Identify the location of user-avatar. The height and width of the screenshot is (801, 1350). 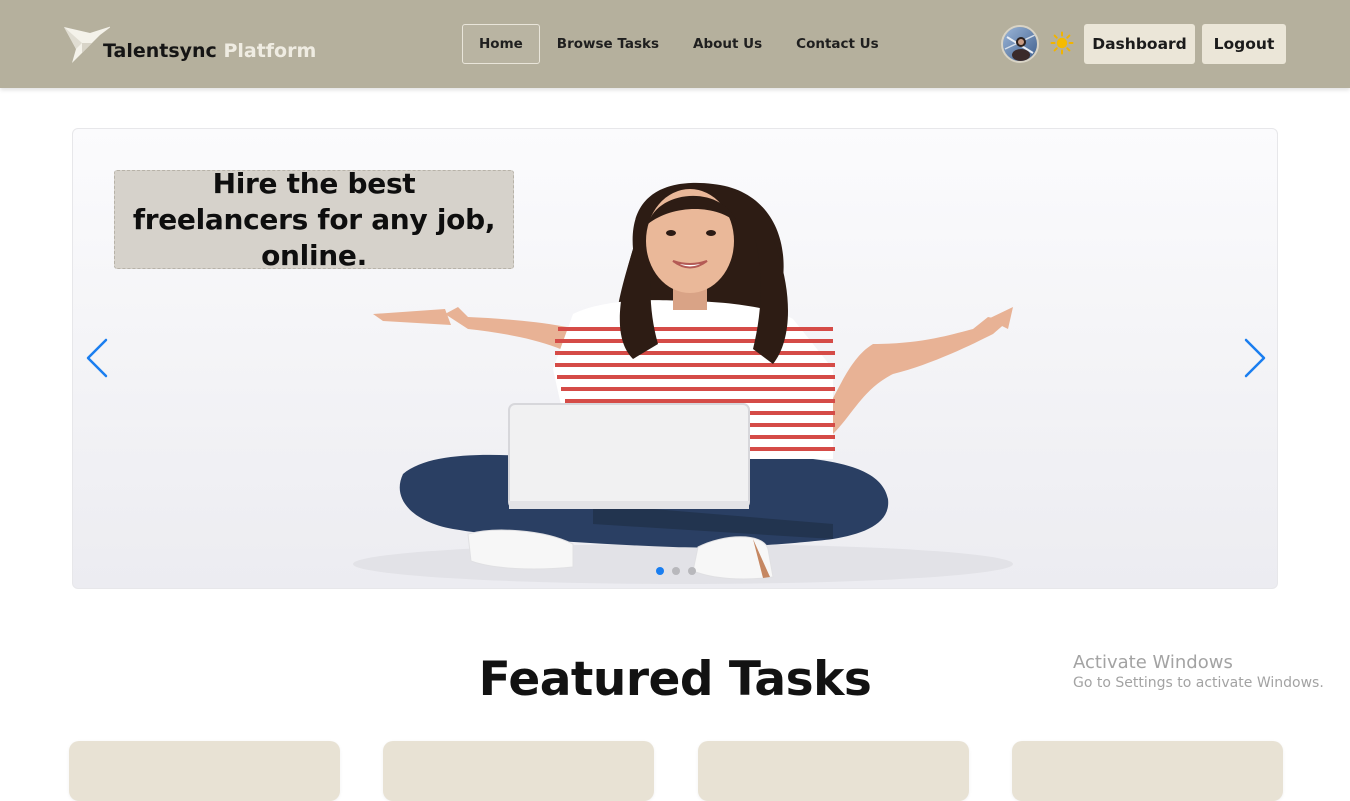
(1020, 44).